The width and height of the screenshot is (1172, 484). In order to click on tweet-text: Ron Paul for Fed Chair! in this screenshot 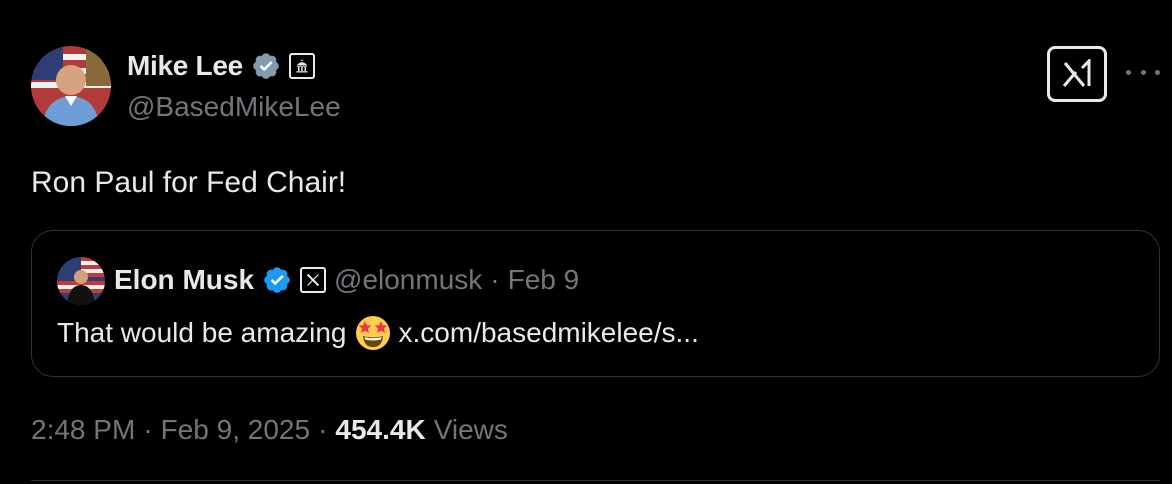, I will do `click(189, 182)`.